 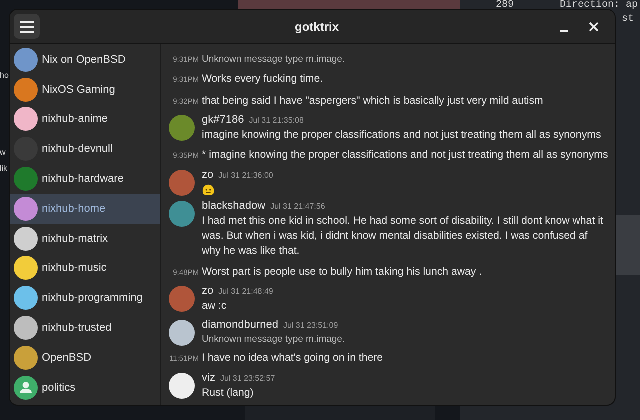 What do you see at coordinates (246, 291) in the screenshot?
I see `timestamp: Jul 31 21:48:49` at bounding box center [246, 291].